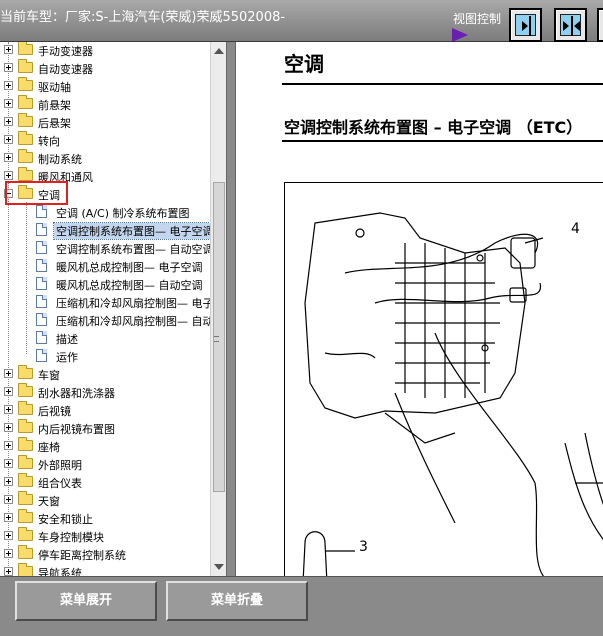 The width and height of the screenshot is (603, 636). Describe the element at coordinates (105, 374) in the screenshot. I see `tree-category: 车窗` at that location.